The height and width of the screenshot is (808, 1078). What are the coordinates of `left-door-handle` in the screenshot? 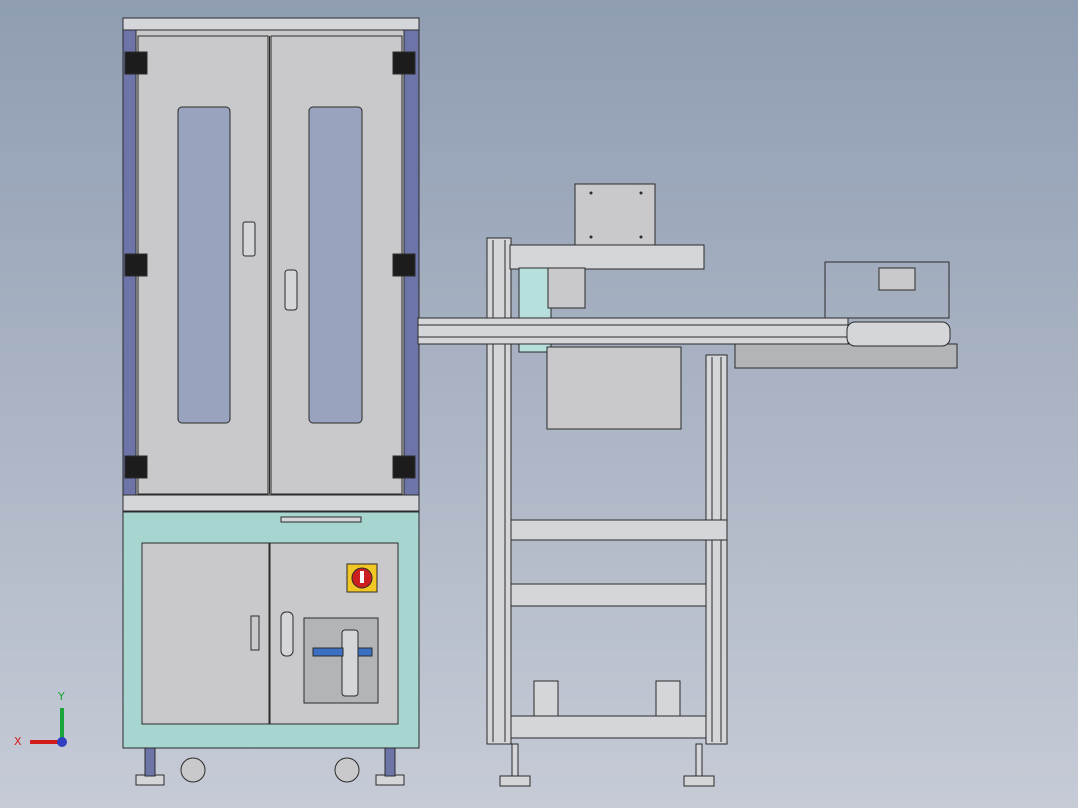 It's located at (249, 239).